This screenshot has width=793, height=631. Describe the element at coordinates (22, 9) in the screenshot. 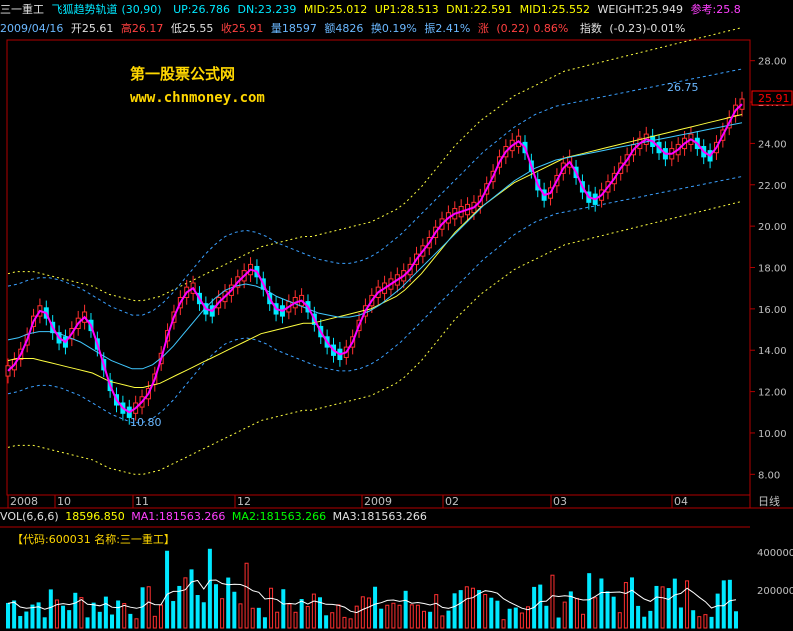

I see `stock-name: 三一重工` at that location.